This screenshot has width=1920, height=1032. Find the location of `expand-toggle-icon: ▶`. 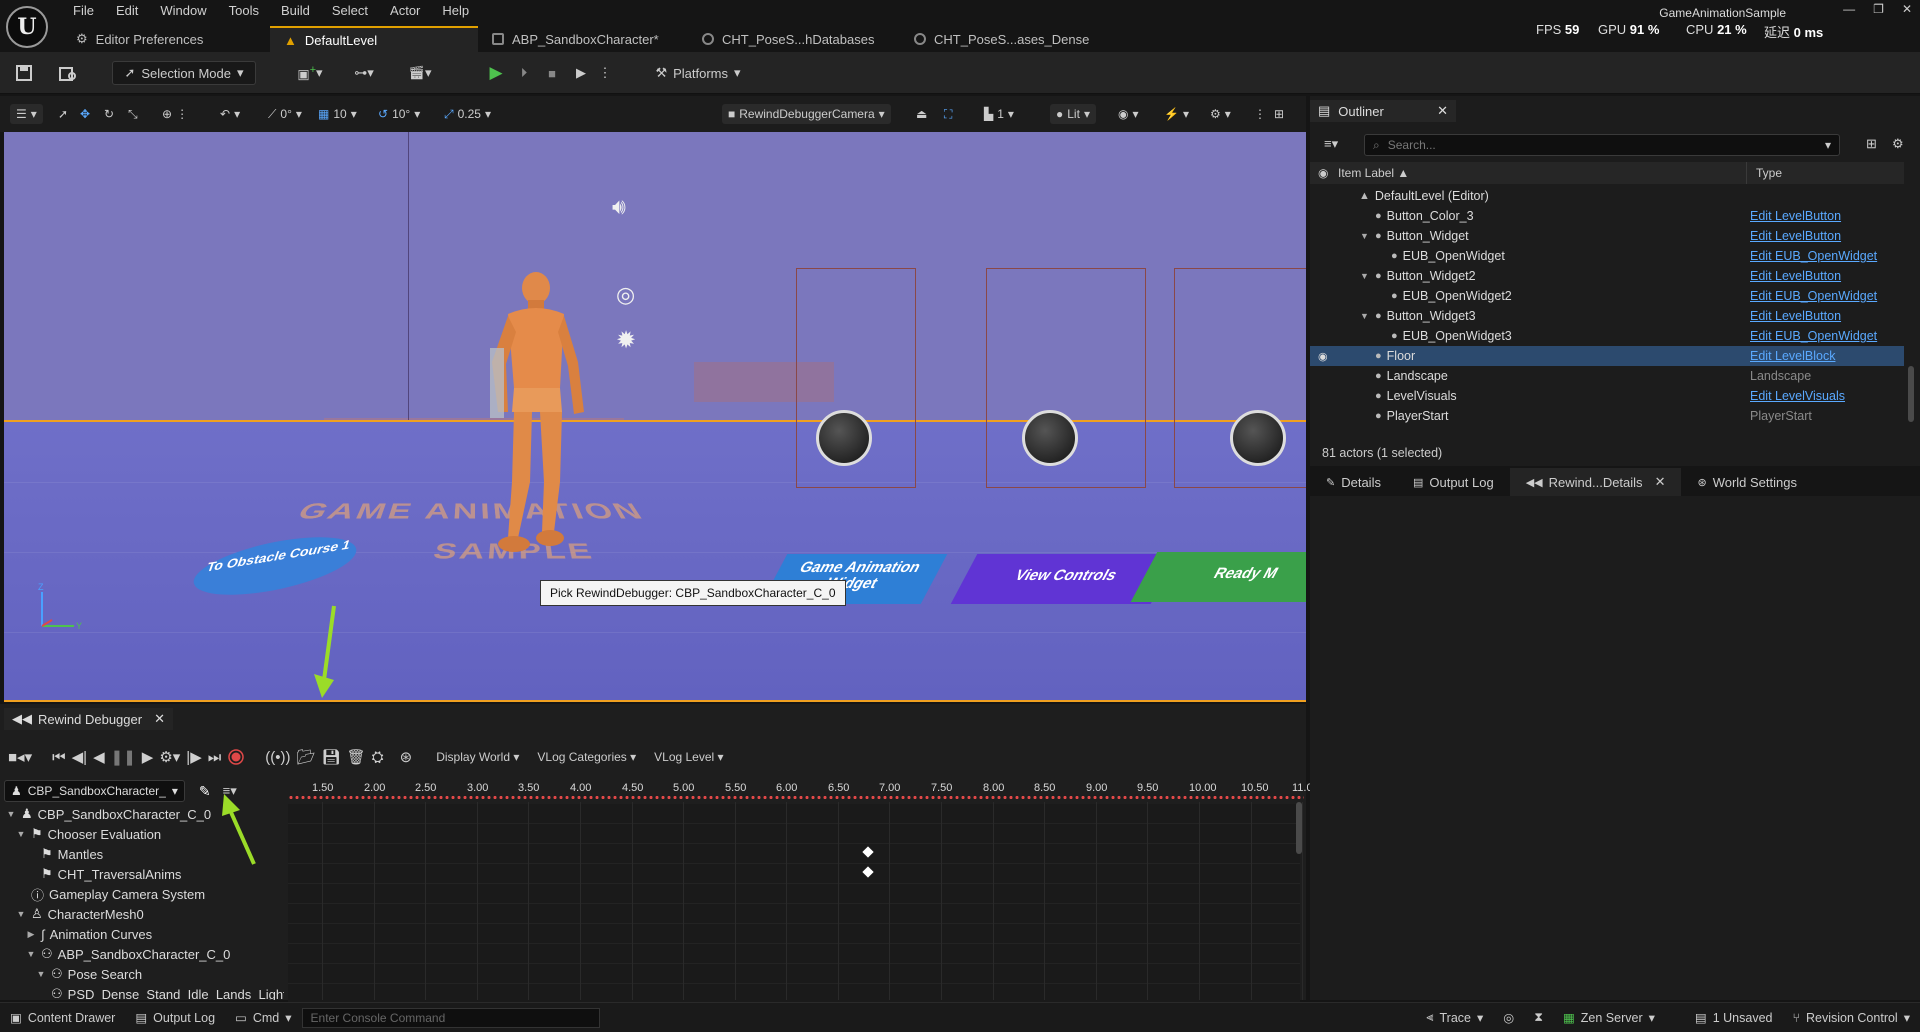

expand-toggle-icon: ▶ is located at coordinates (31, 934).